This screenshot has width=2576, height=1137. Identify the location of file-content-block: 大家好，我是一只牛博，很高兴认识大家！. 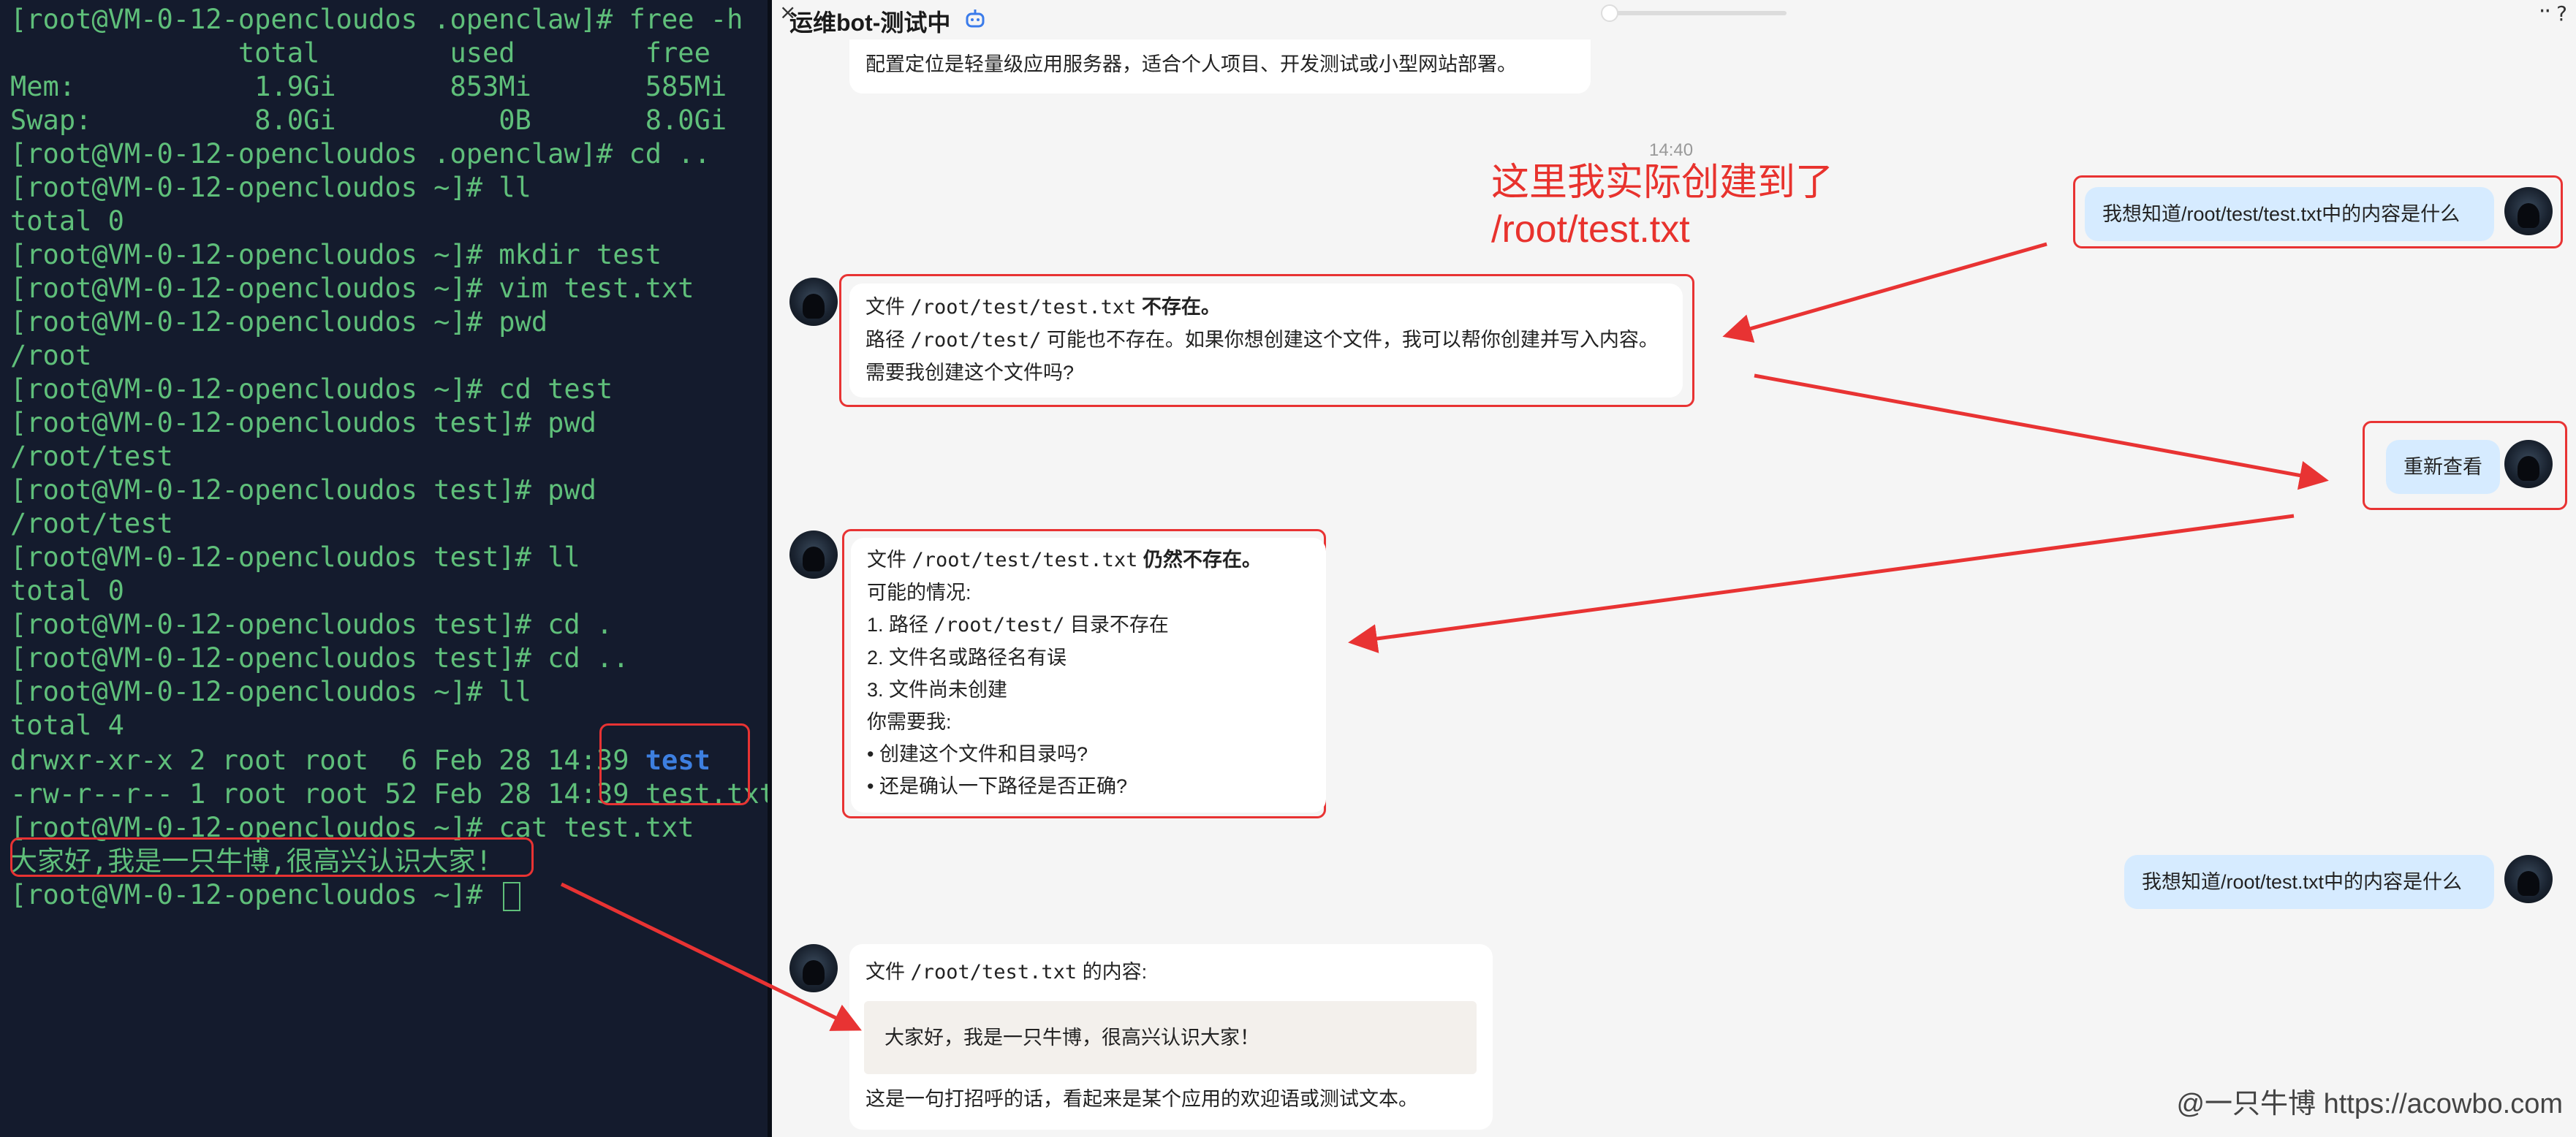
(1170, 1037).